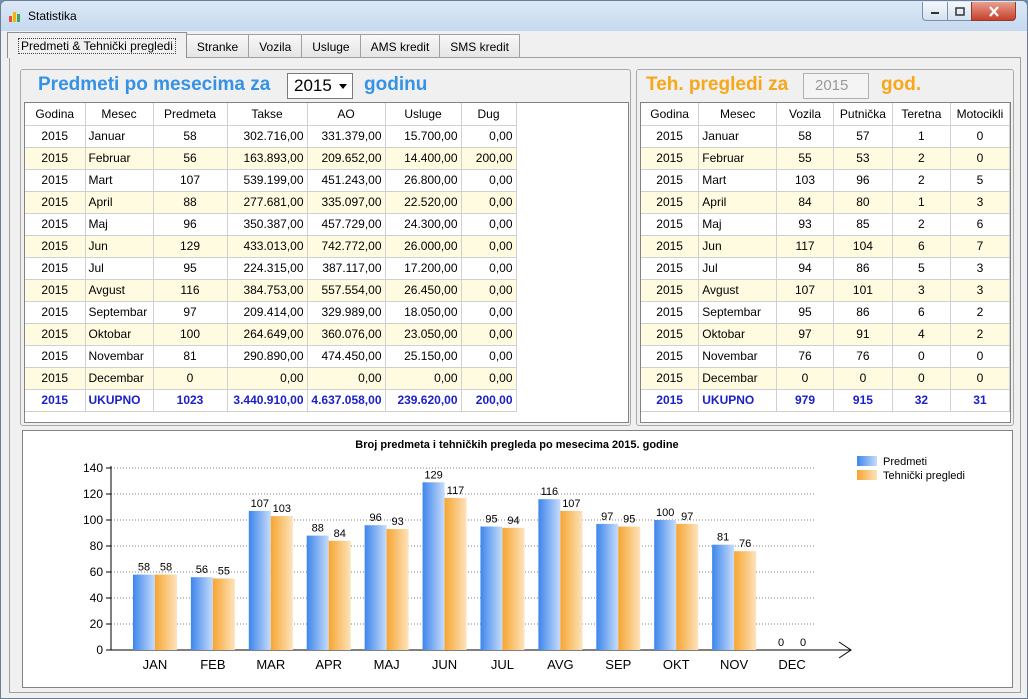  What do you see at coordinates (267, 114) in the screenshot?
I see `column-header: Takse` at bounding box center [267, 114].